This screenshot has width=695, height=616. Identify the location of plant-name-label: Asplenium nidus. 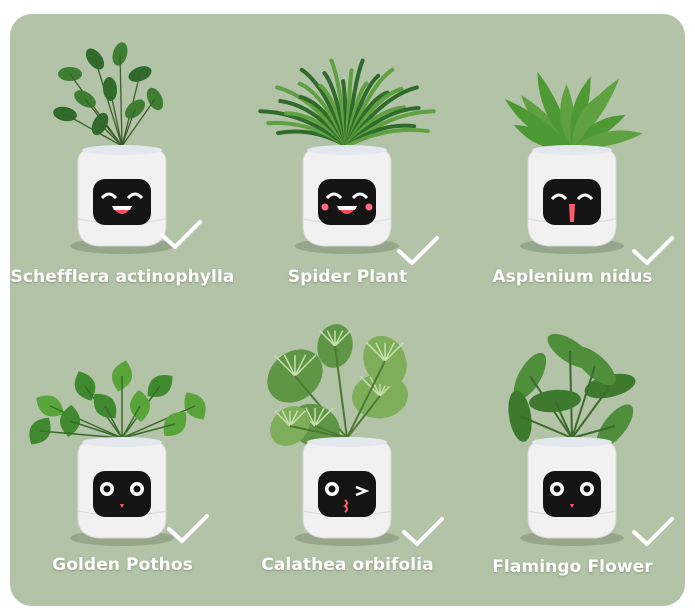
(572, 277).